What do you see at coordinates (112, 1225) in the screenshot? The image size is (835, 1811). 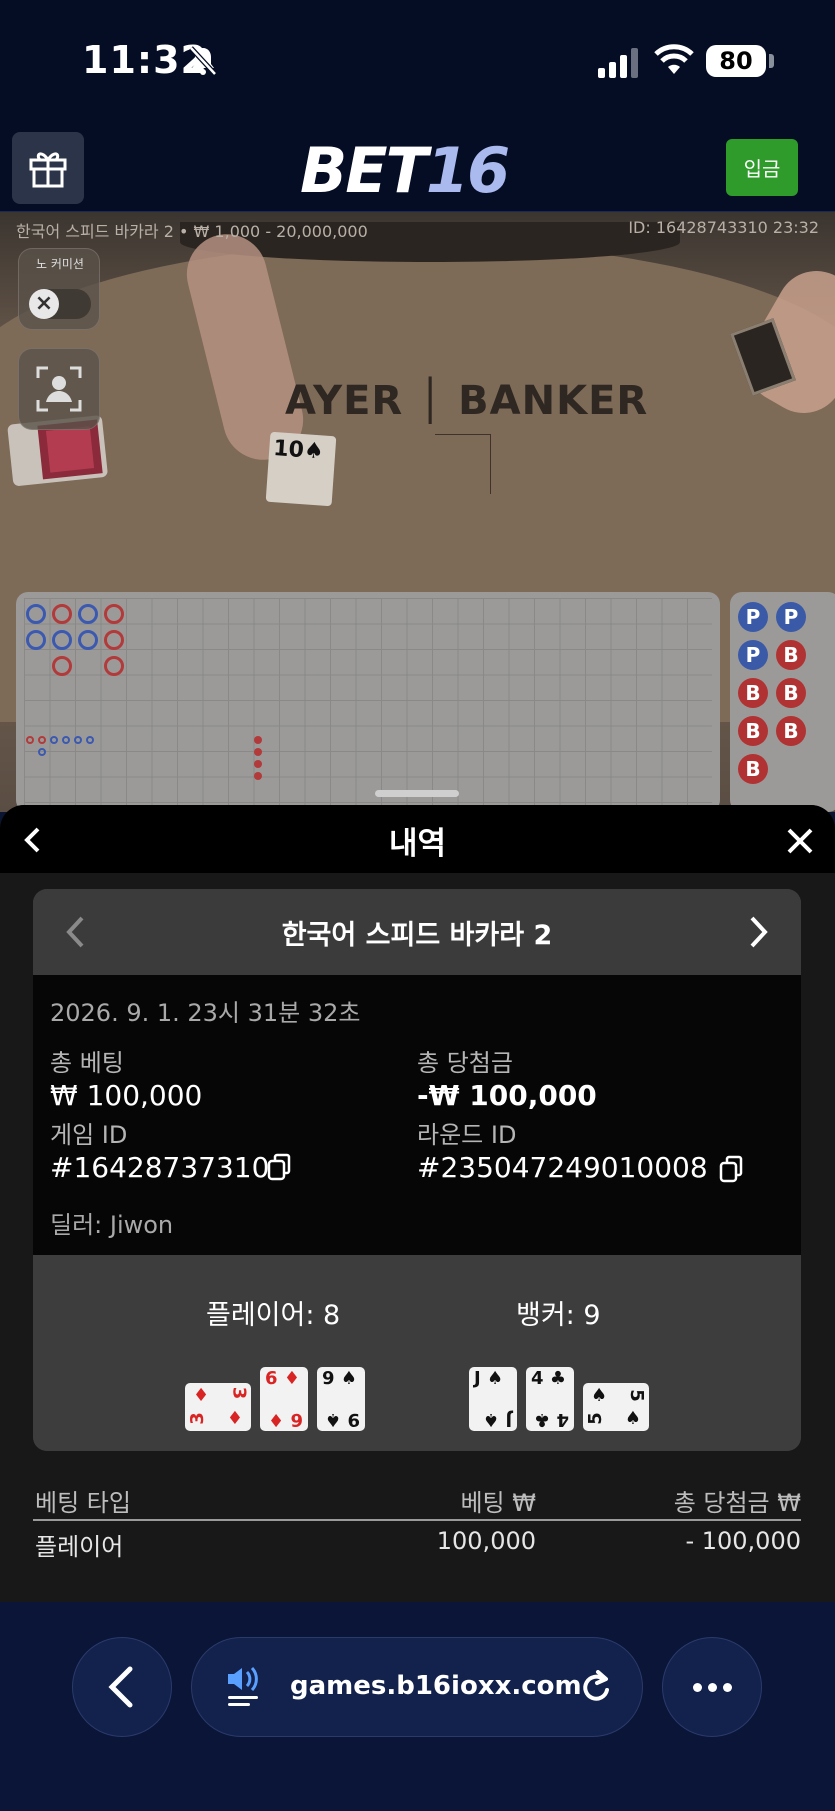 I see `dealer-name: 딜러: Jiwon` at bounding box center [112, 1225].